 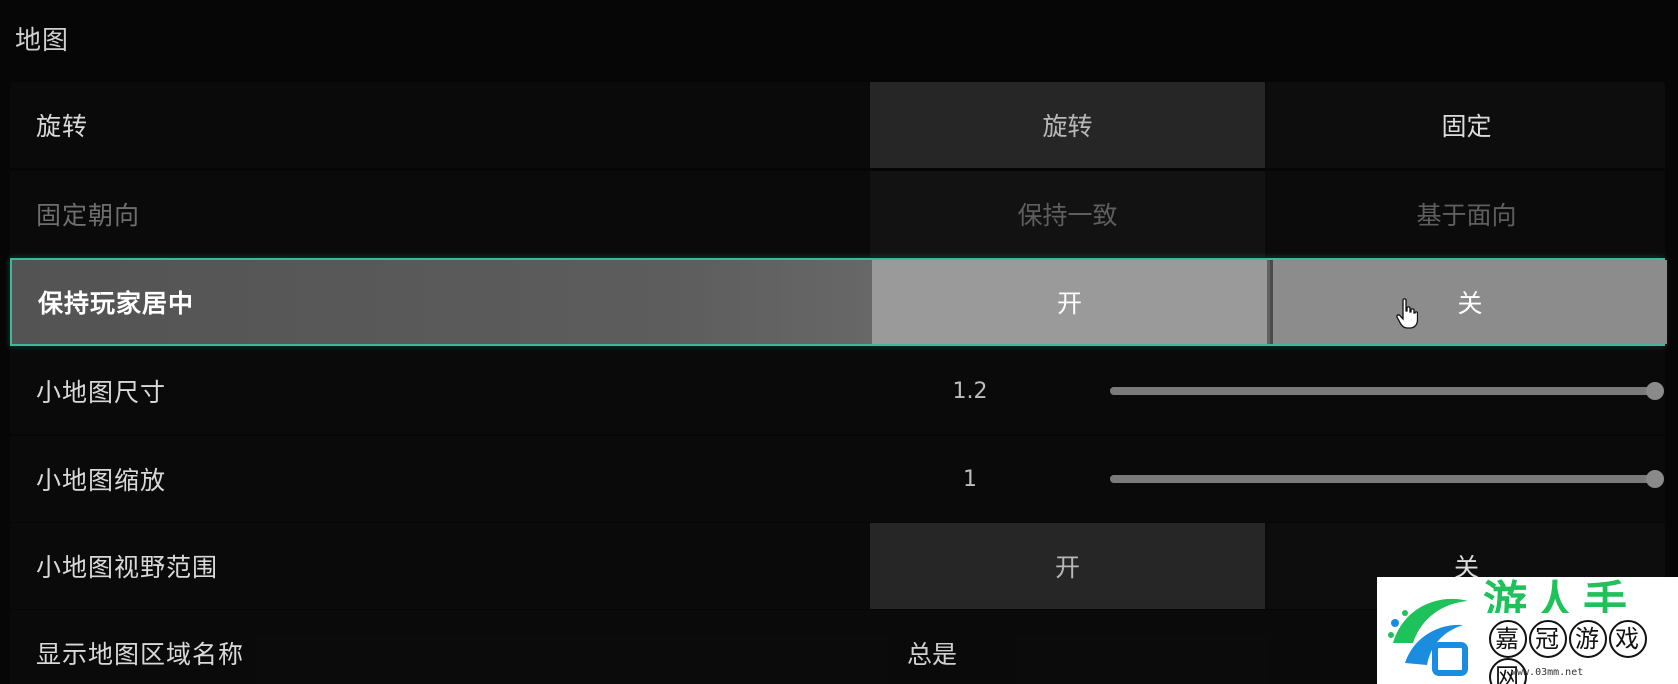 I want to click on site-watermark: 游人手游 嘉冠游戏网 www.03mm.net, so click(x=1527, y=630).